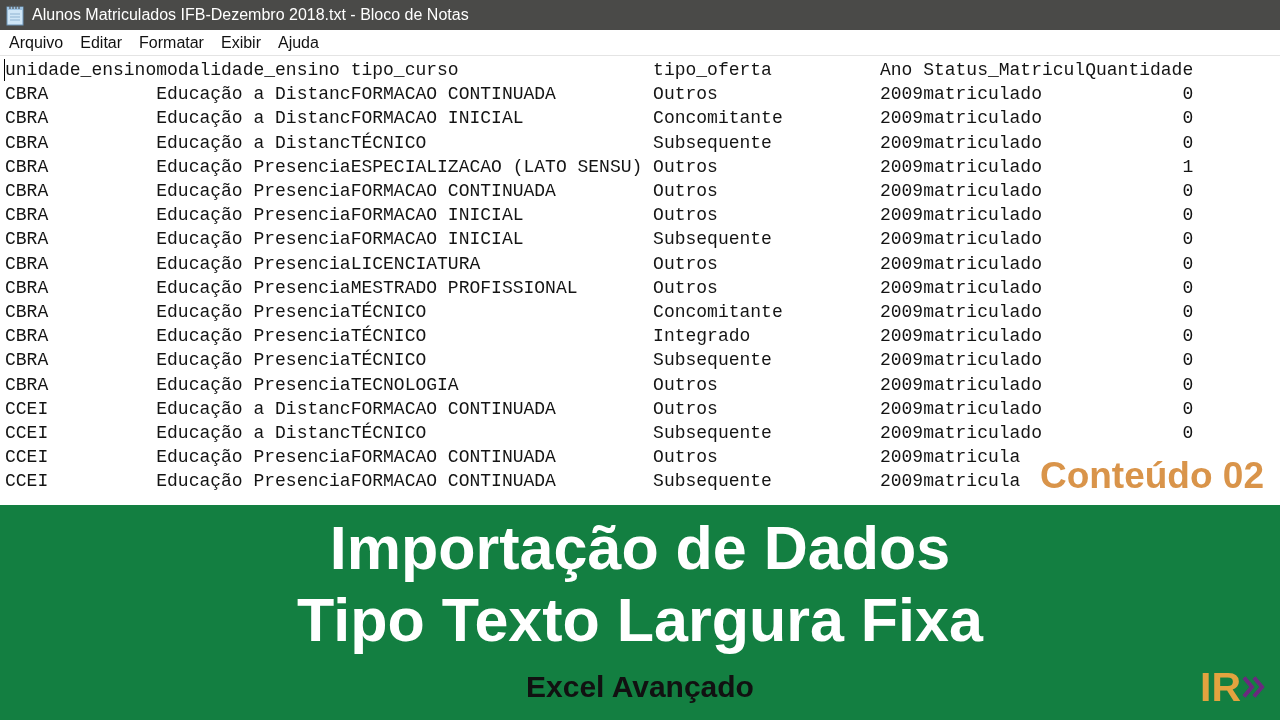 The height and width of the screenshot is (720, 1280). I want to click on text-line: CBRA Educação PresenciaTÉCNICO Integrado 2009matriculado 0, so click(599, 336).